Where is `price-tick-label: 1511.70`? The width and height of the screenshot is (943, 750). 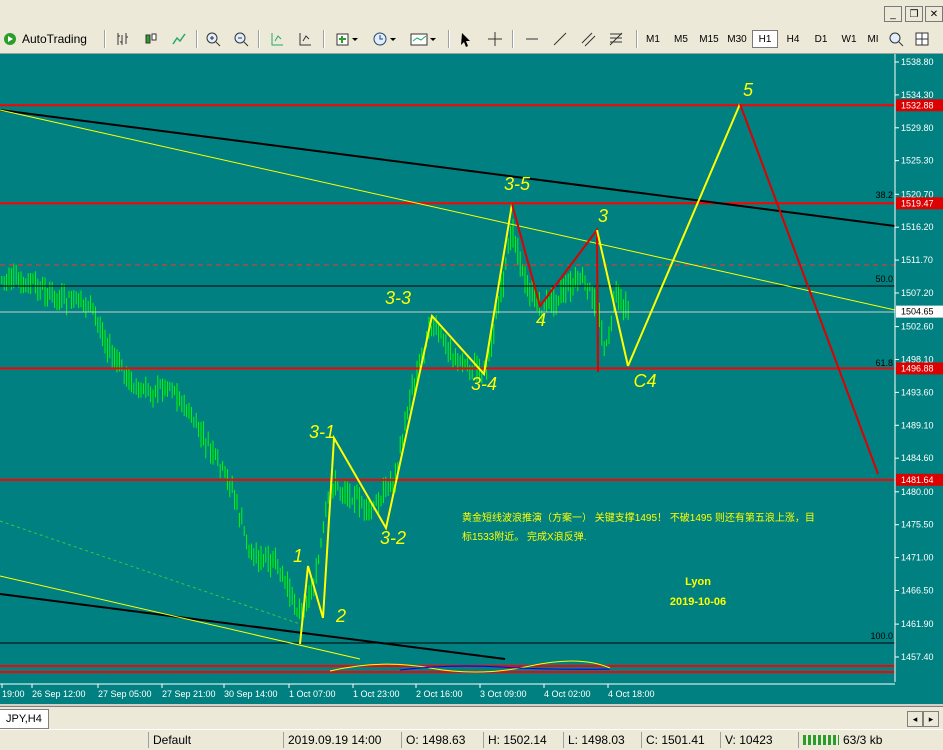 price-tick-label: 1511.70 is located at coordinates (917, 260).